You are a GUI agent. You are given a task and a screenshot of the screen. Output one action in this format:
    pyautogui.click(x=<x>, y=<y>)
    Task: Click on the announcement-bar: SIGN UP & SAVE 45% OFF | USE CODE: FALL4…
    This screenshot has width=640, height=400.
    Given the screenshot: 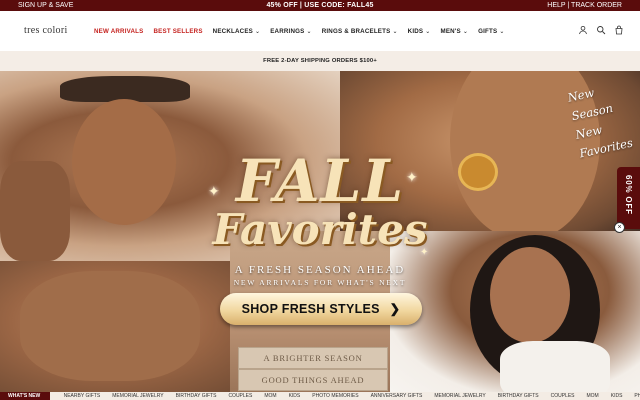 What is the action you would take?
    pyautogui.click(x=320, y=5)
    